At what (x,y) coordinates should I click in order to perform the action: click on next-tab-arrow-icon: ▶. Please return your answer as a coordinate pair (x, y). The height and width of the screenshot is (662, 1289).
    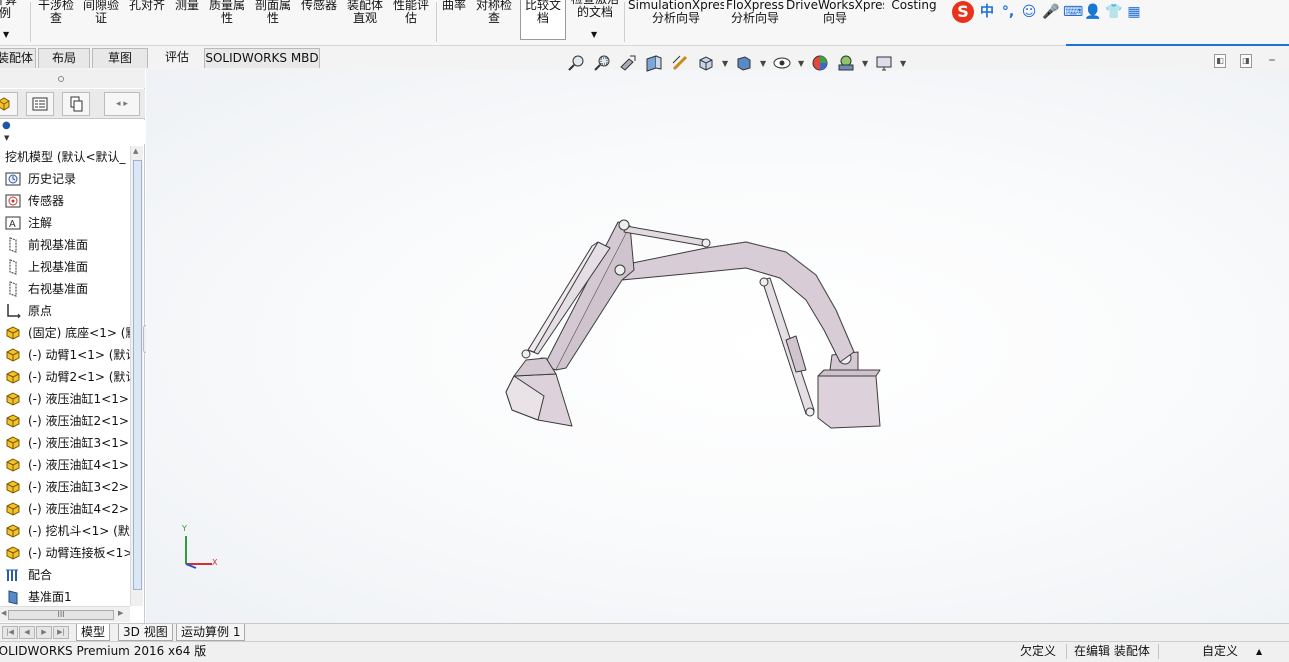
    Looking at the image, I should click on (44, 632).